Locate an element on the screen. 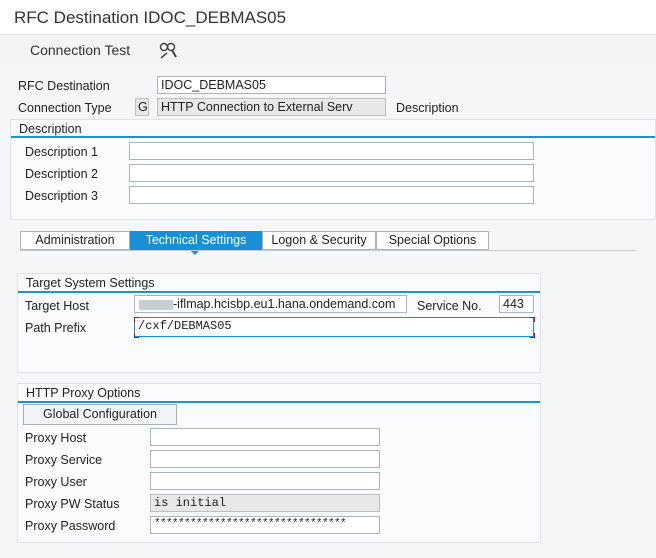 This screenshot has width=656, height=558. page-title: RFC Destination IDOC_DEBMAS05 is located at coordinates (150, 17).